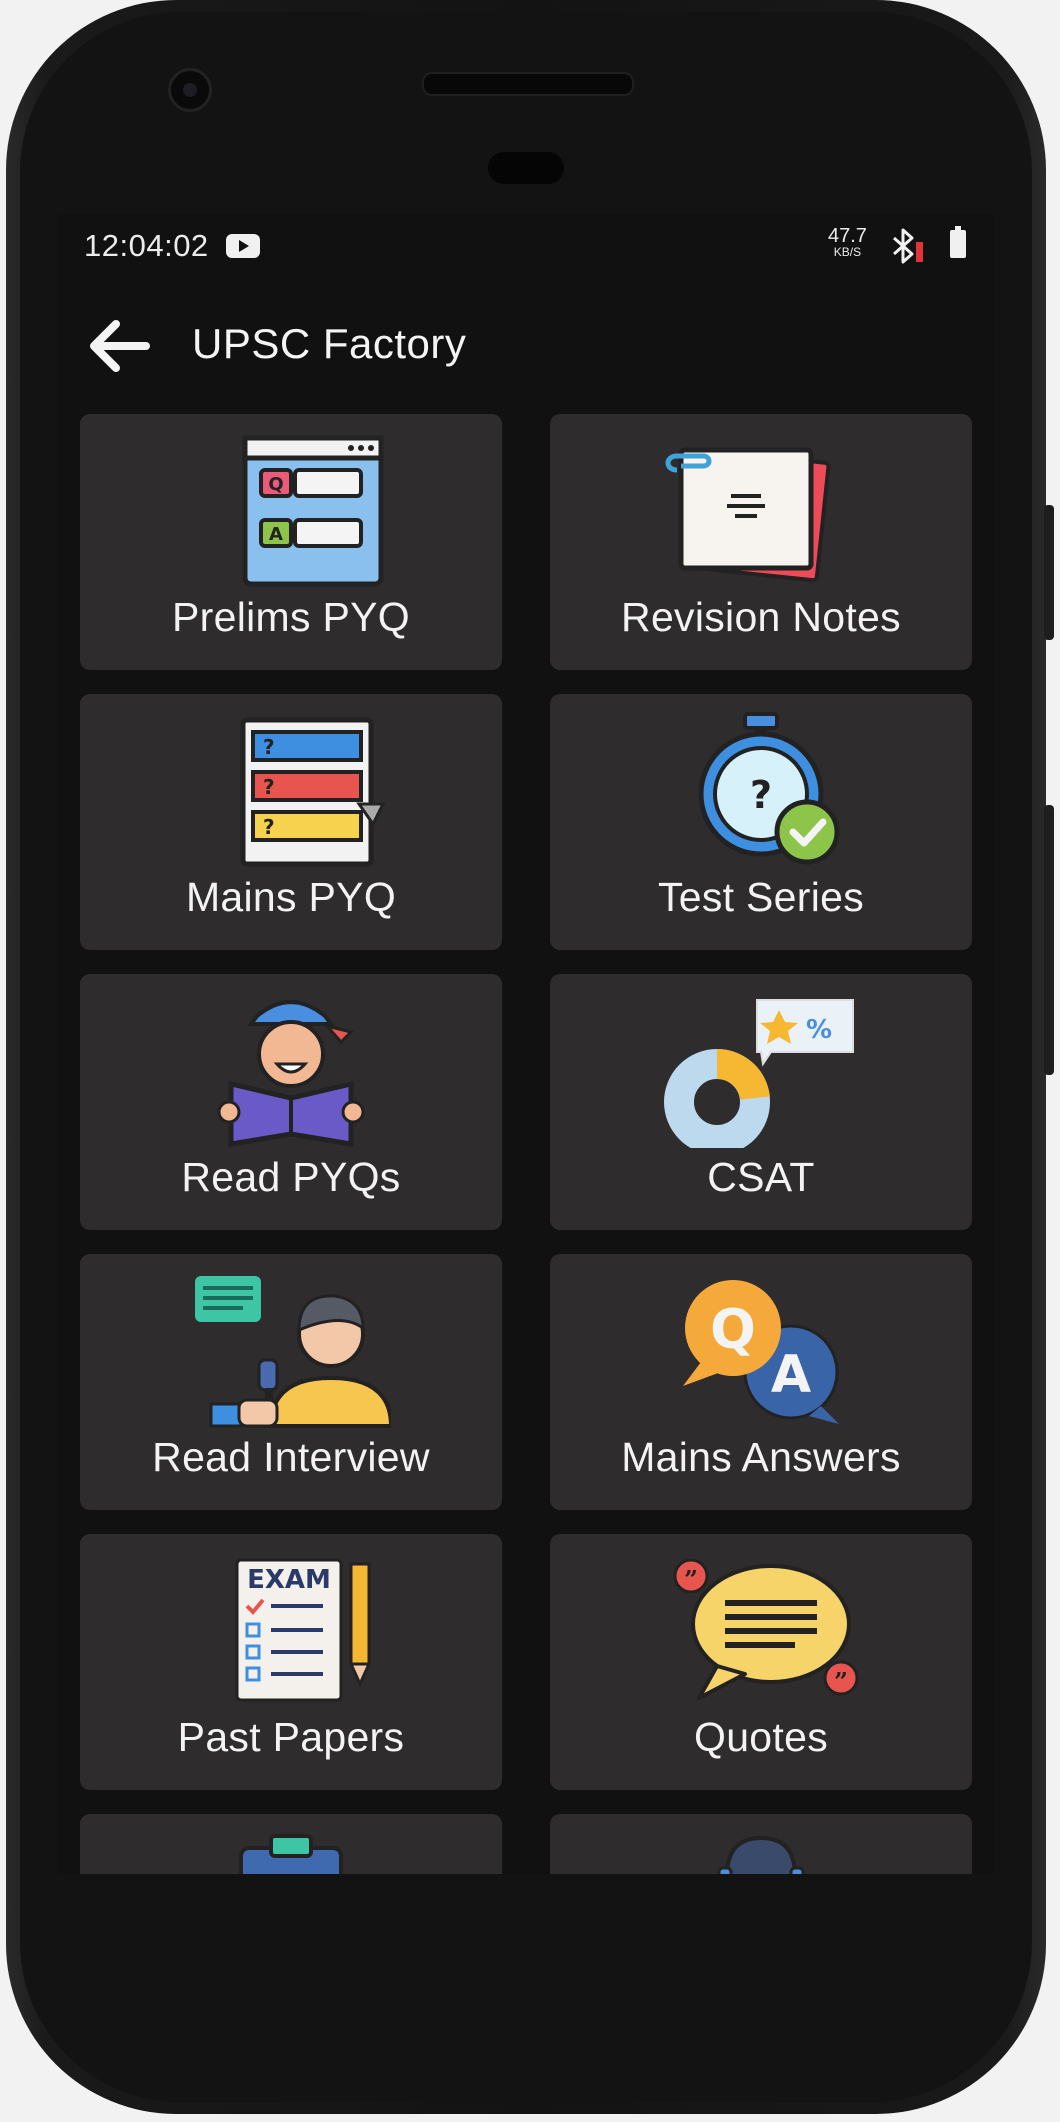 The width and height of the screenshot is (1060, 2122). I want to click on qa-bubbles-icon: A Q, so click(761, 1352).